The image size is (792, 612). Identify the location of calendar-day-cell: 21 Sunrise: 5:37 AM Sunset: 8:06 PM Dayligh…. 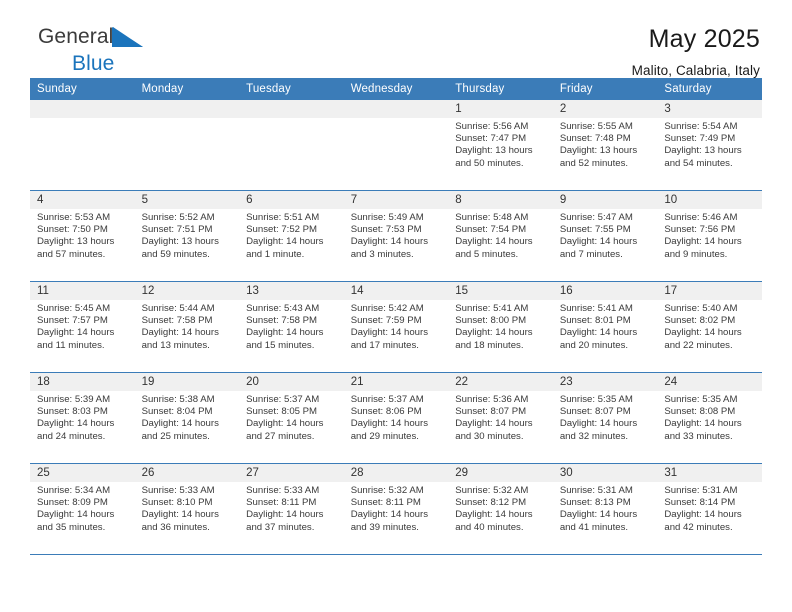
(396, 418).